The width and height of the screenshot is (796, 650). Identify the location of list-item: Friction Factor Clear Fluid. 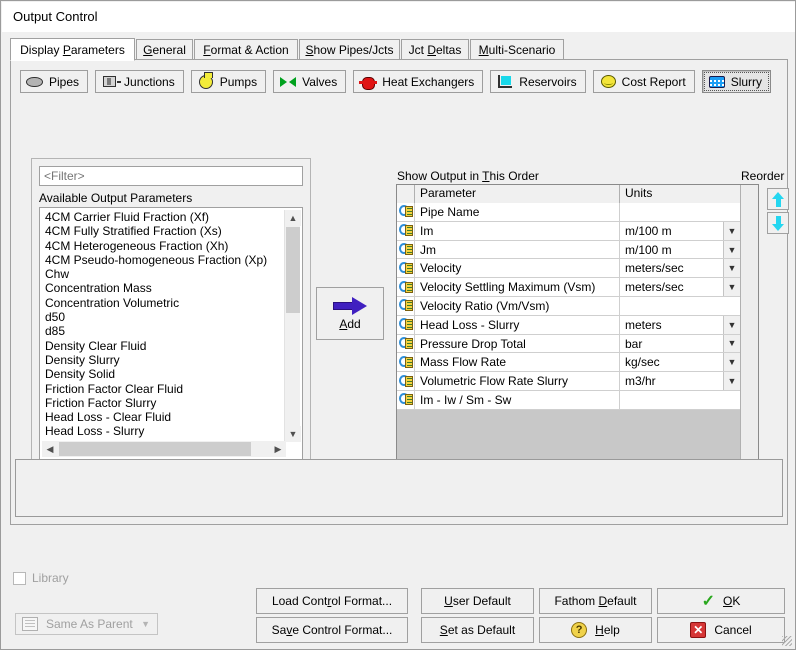
(164, 389).